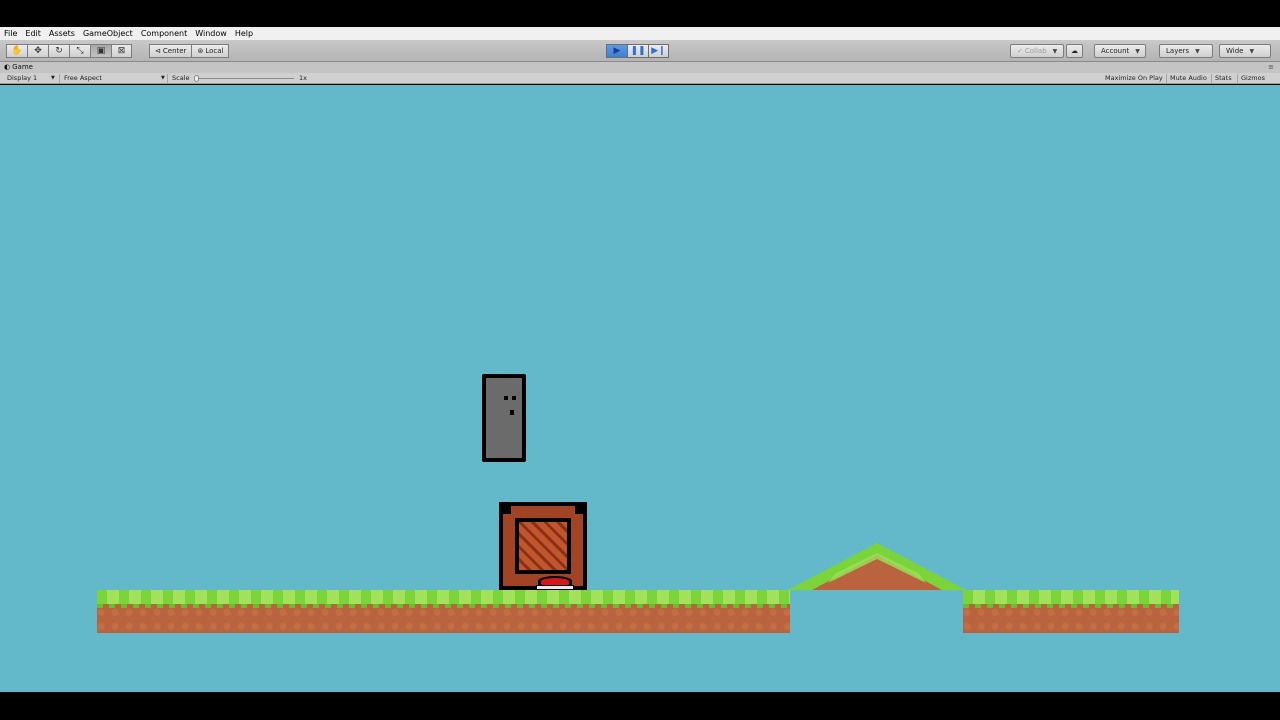 The width and height of the screenshot is (1280, 720). What do you see at coordinates (640, 706) in the screenshot?
I see `bottom-letterbox` at bounding box center [640, 706].